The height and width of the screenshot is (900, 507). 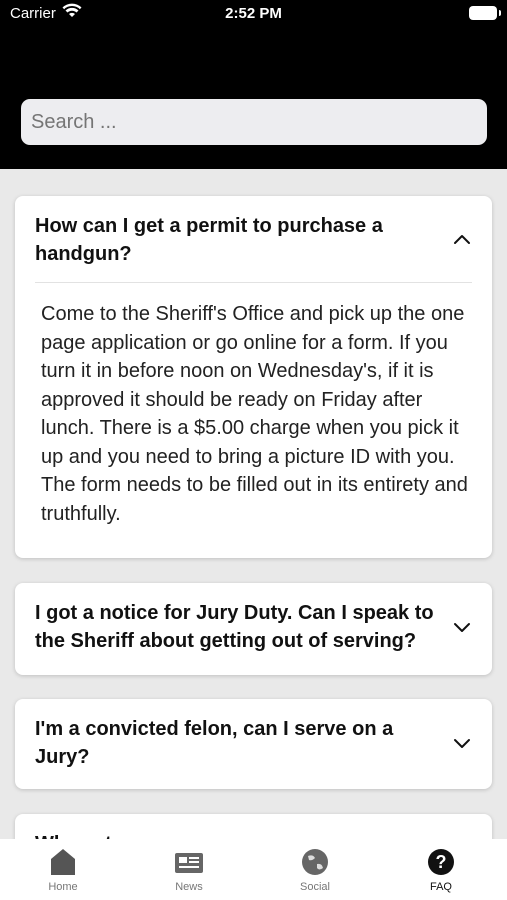 What do you see at coordinates (63, 887) in the screenshot?
I see `tab-label: Home` at bounding box center [63, 887].